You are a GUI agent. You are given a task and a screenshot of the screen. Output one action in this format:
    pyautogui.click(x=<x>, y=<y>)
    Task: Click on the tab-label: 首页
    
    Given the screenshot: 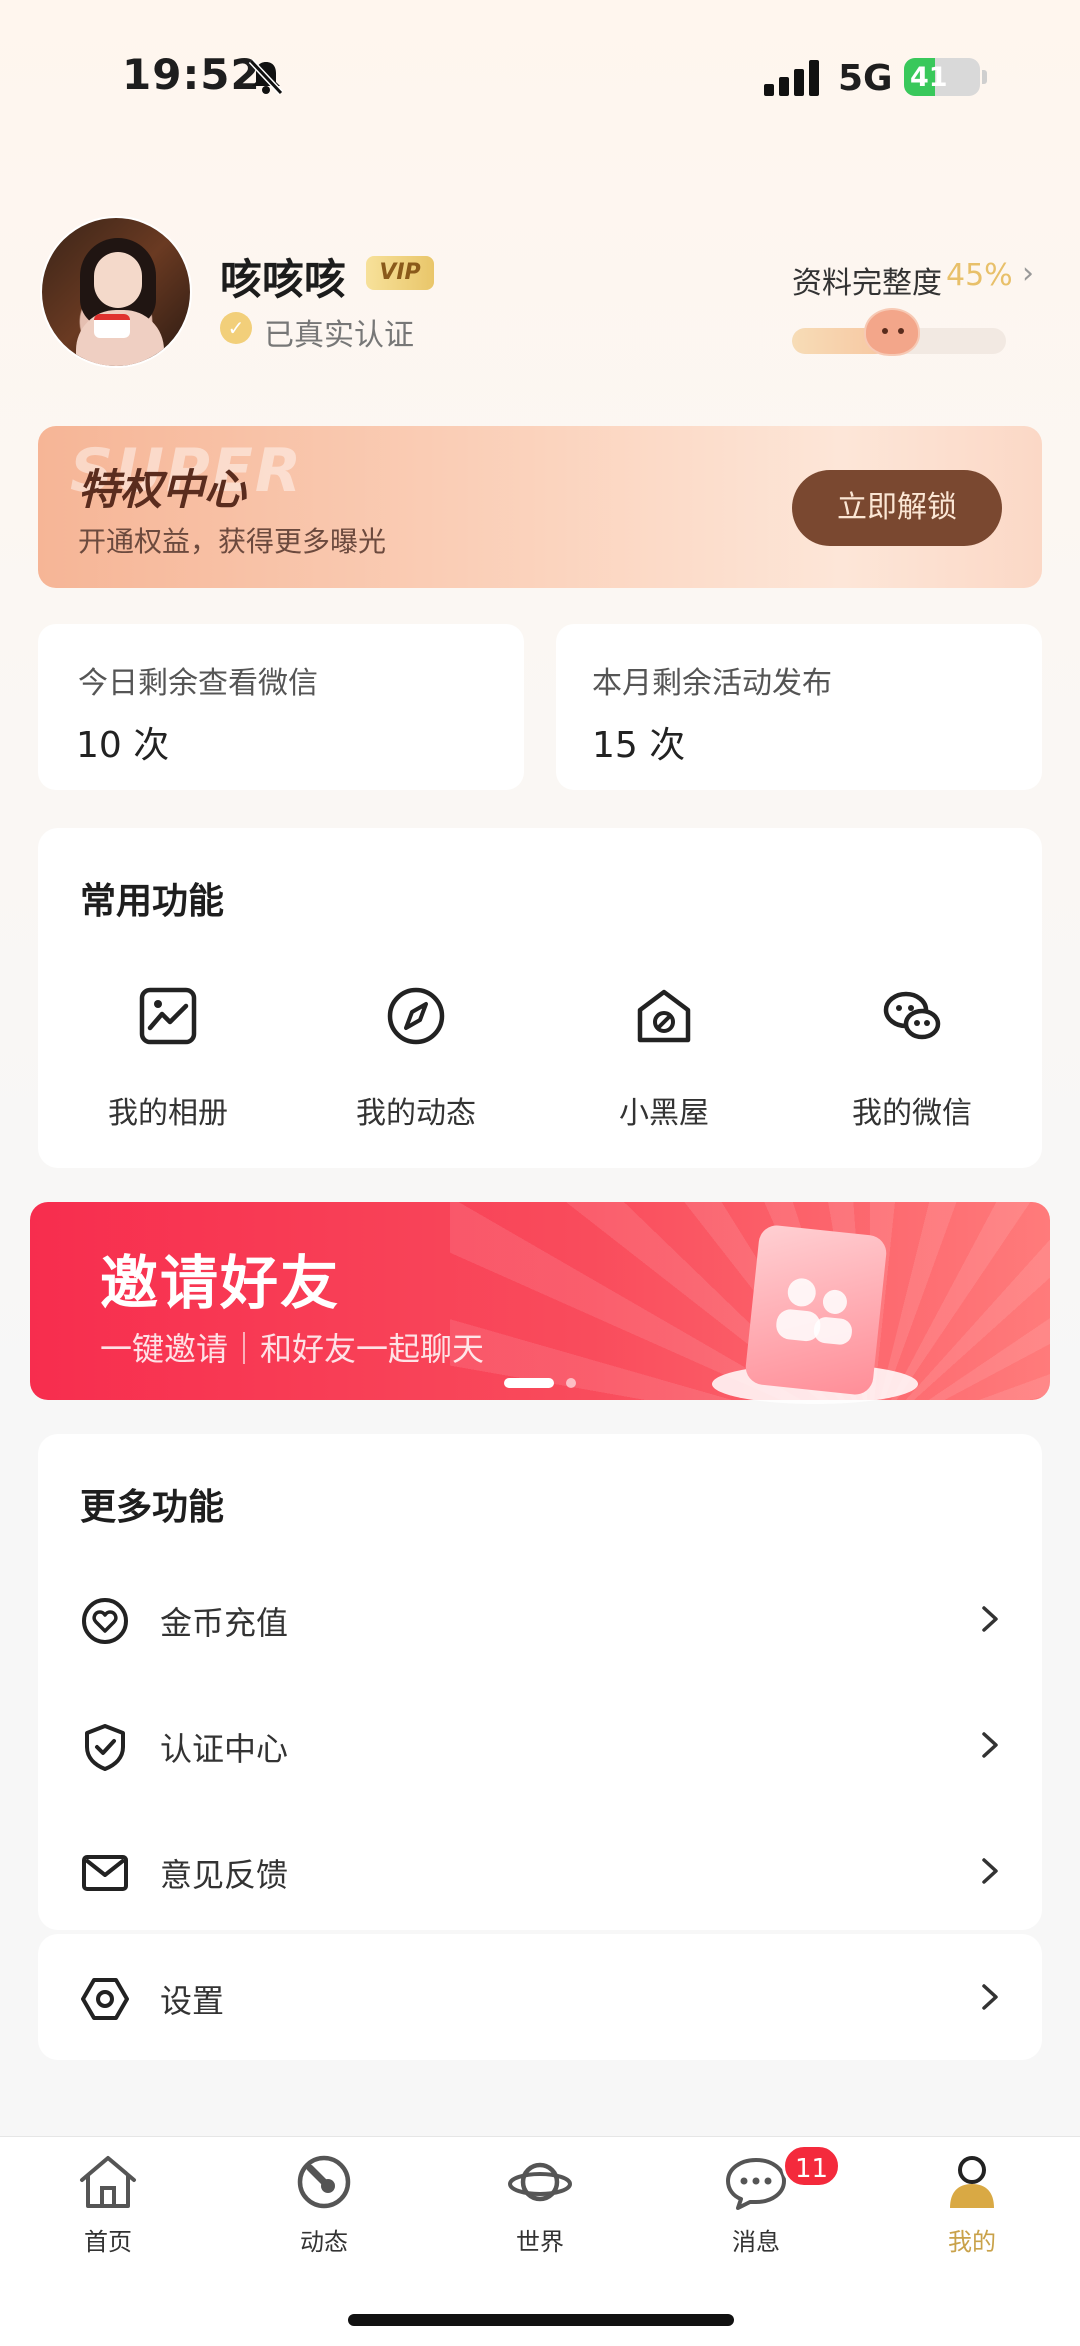 What is the action you would take?
    pyautogui.click(x=108, y=2242)
    